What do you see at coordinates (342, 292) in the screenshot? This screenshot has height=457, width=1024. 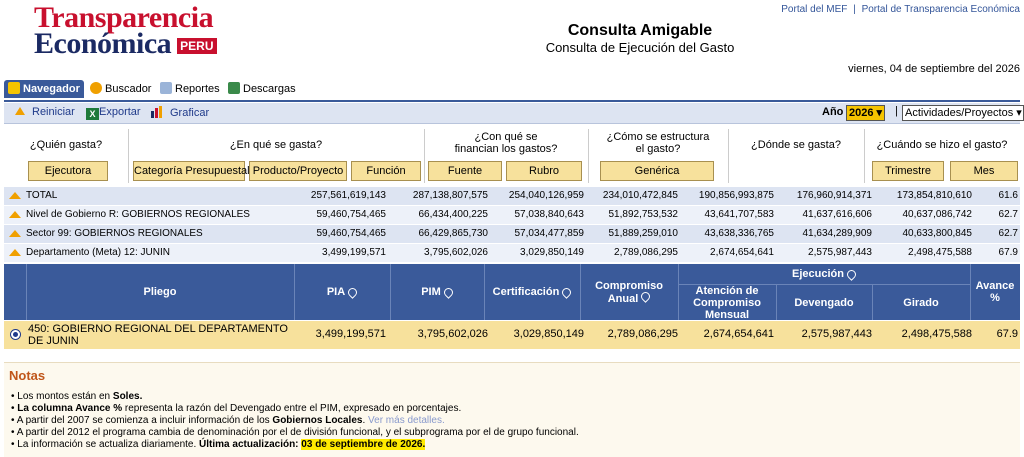 I see `header-pia: PIA` at bounding box center [342, 292].